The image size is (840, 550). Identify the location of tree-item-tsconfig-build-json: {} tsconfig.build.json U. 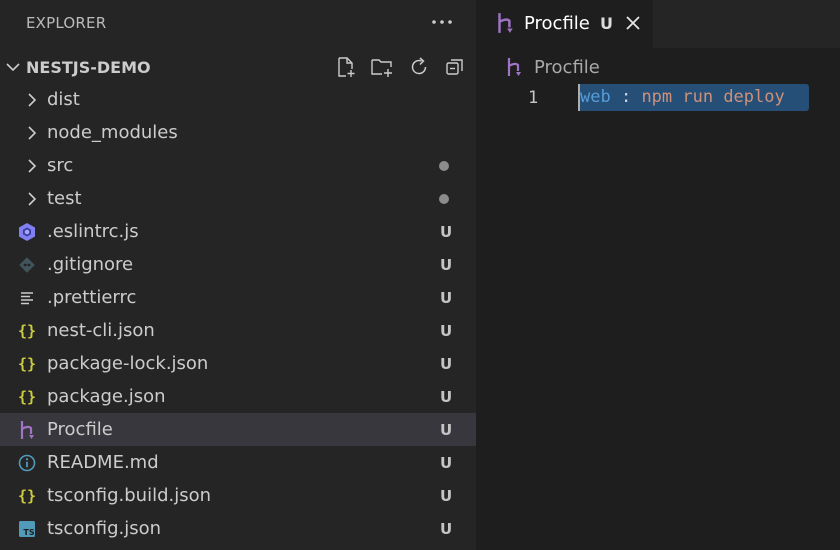
(238, 495).